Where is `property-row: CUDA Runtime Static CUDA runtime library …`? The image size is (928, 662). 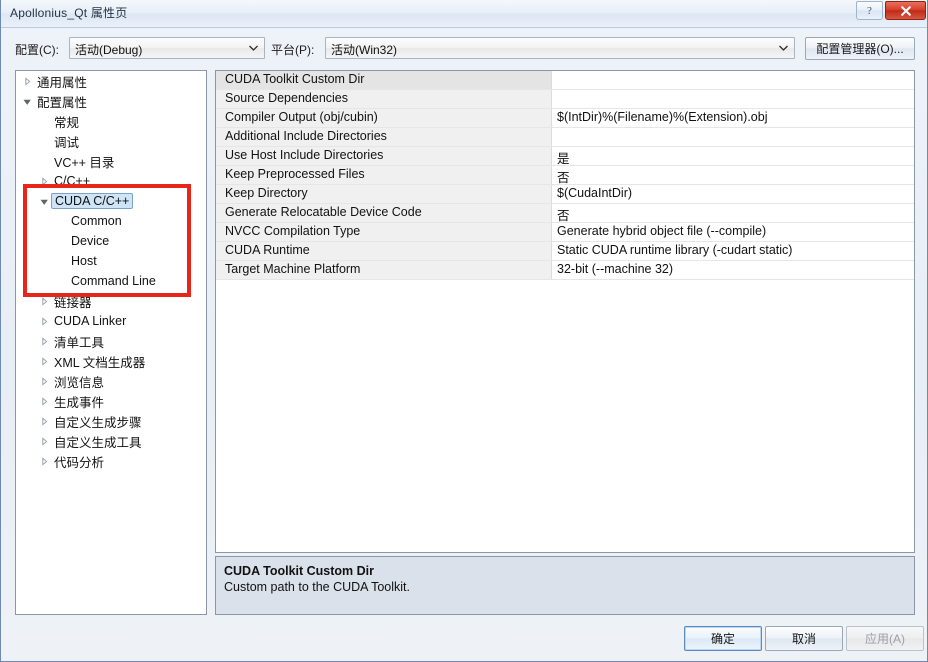 property-row: CUDA Runtime Static CUDA runtime library … is located at coordinates (565, 251).